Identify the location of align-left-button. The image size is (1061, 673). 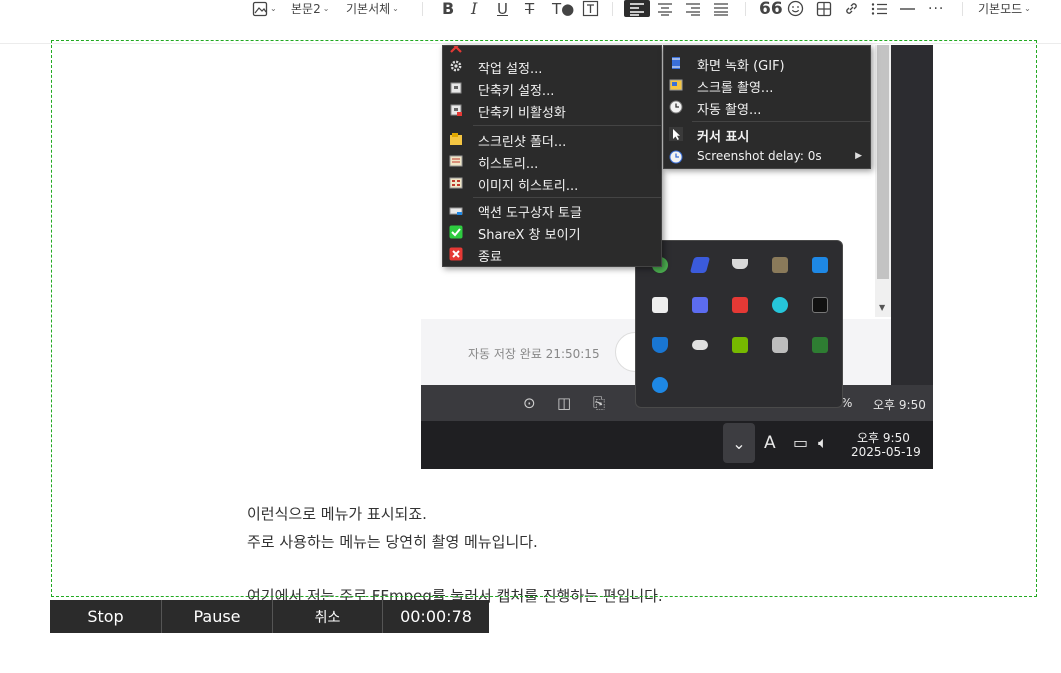
(637, 8).